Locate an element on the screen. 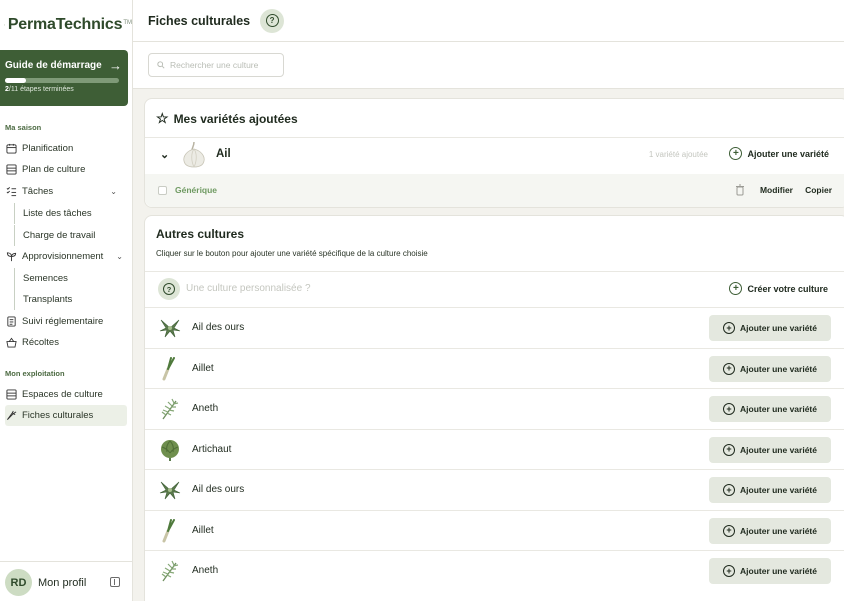 The width and height of the screenshot is (844, 601). add-variety-link: + Ajouter une variété is located at coordinates (779, 153).